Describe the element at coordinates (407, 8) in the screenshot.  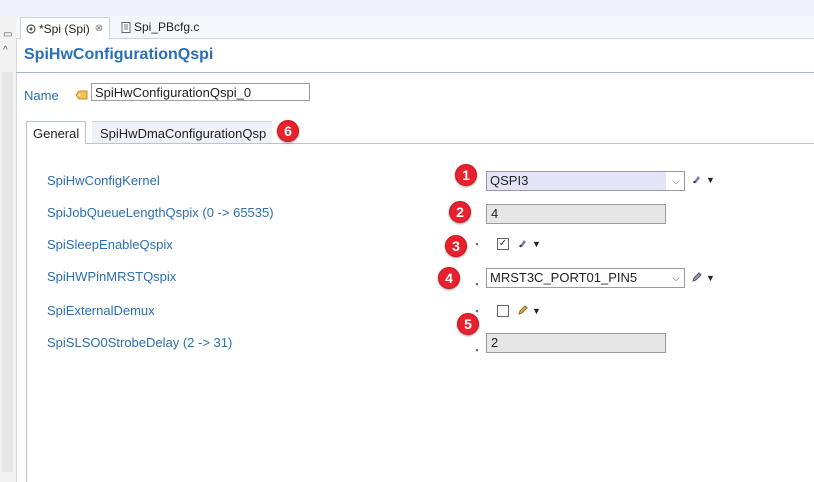
I see `title-strip` at that location.